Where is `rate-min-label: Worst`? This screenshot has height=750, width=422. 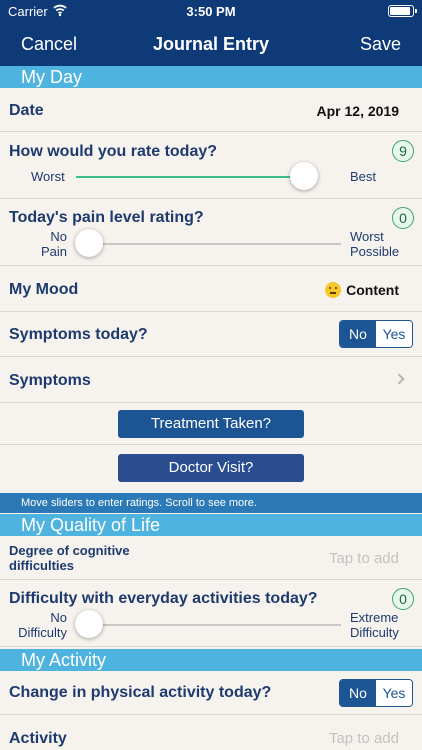
rate-min-label: Worst is located at coordinates (48, 176).